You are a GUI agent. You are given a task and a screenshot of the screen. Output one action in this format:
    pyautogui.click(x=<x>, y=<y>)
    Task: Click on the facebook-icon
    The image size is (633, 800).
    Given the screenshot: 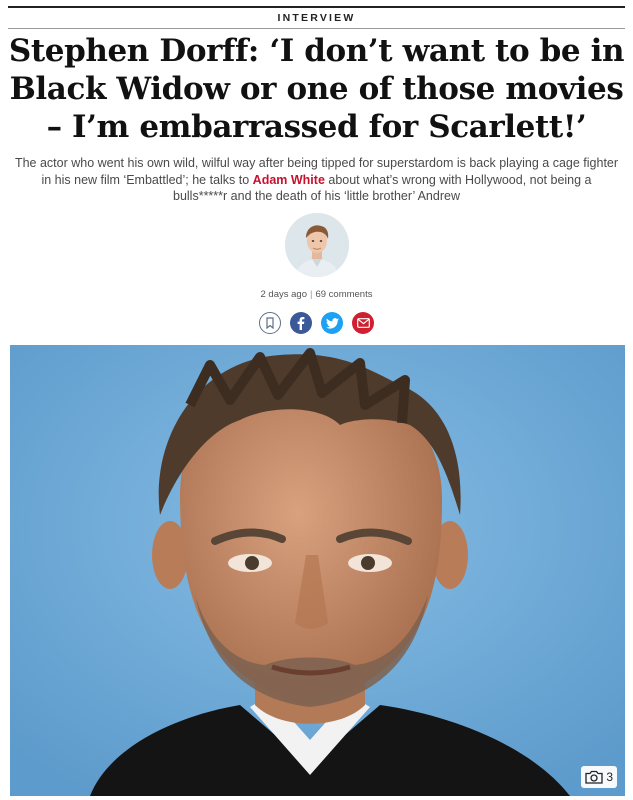 What is the action you would take?
    pyautogui.click(x=301, y=323)
    